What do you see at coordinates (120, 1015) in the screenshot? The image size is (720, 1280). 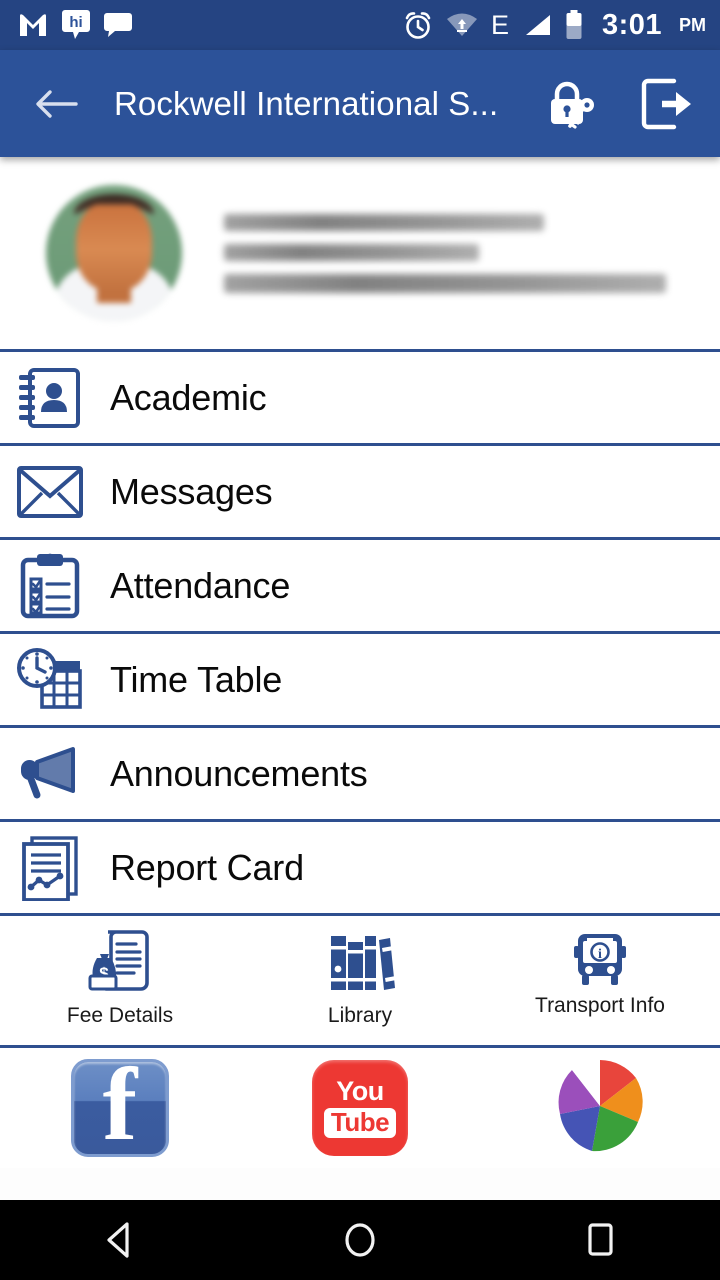 I see `quick-link-label: Fee Details` at bounding box center [120, 1015].